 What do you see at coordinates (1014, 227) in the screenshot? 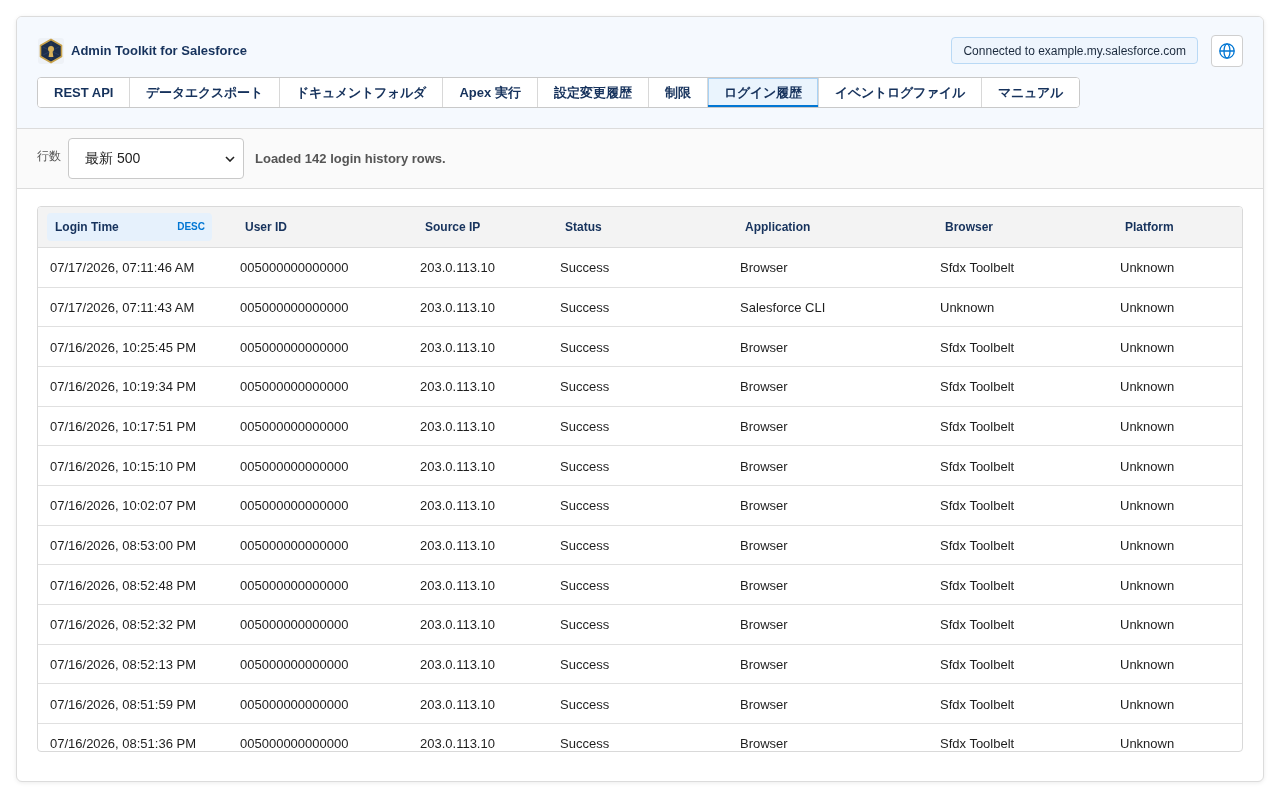
I see `column-header: Browser` at bounding box center [1014, 227].